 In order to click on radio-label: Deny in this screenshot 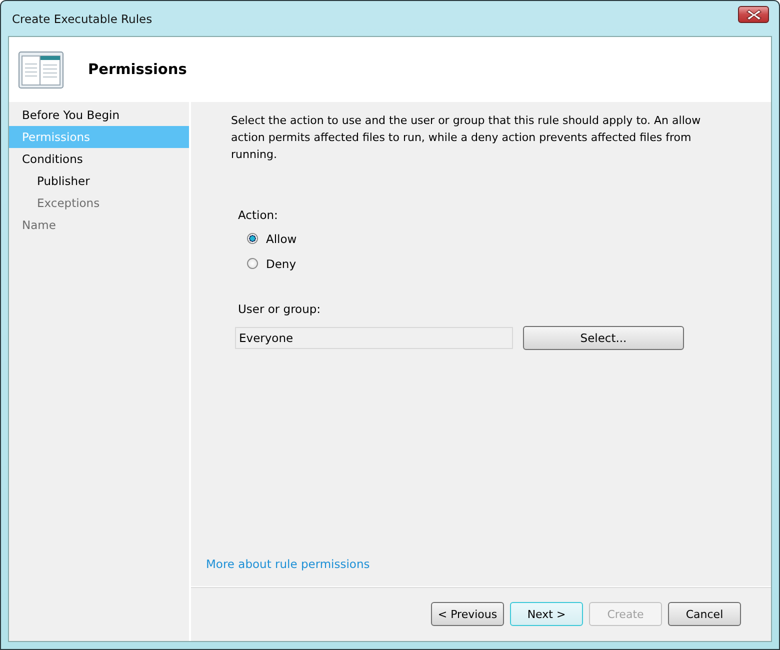, I will do `click(281, 263)`.